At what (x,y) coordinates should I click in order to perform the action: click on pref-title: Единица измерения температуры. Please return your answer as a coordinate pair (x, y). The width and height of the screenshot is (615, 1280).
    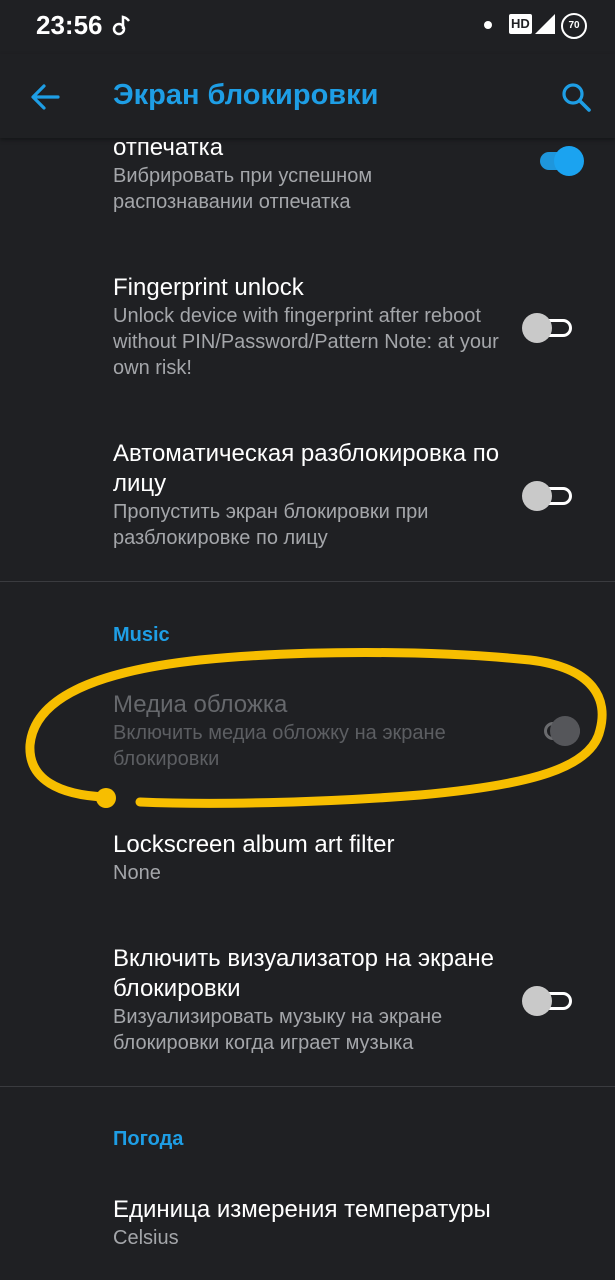
    Looking at the image, I should click on (302, 1209).